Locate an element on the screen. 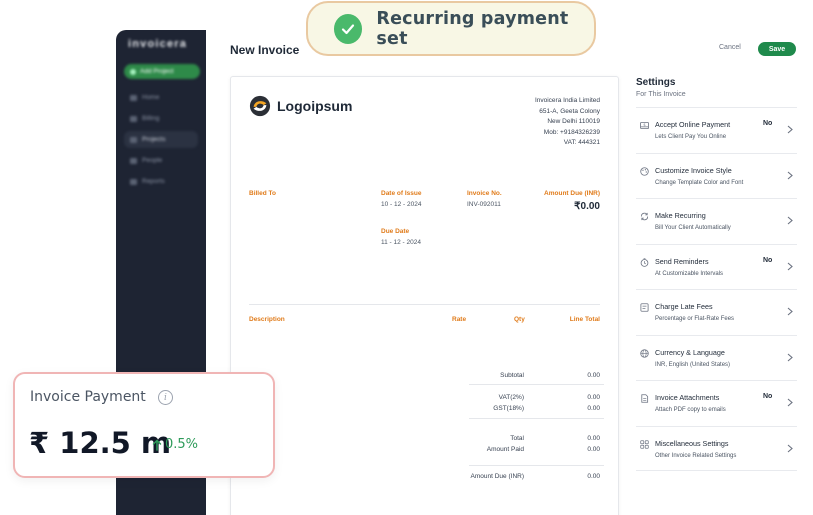 The height and width of the screenshot is (515, 813). column-qty: Qty is located at coordinates (519, 319).